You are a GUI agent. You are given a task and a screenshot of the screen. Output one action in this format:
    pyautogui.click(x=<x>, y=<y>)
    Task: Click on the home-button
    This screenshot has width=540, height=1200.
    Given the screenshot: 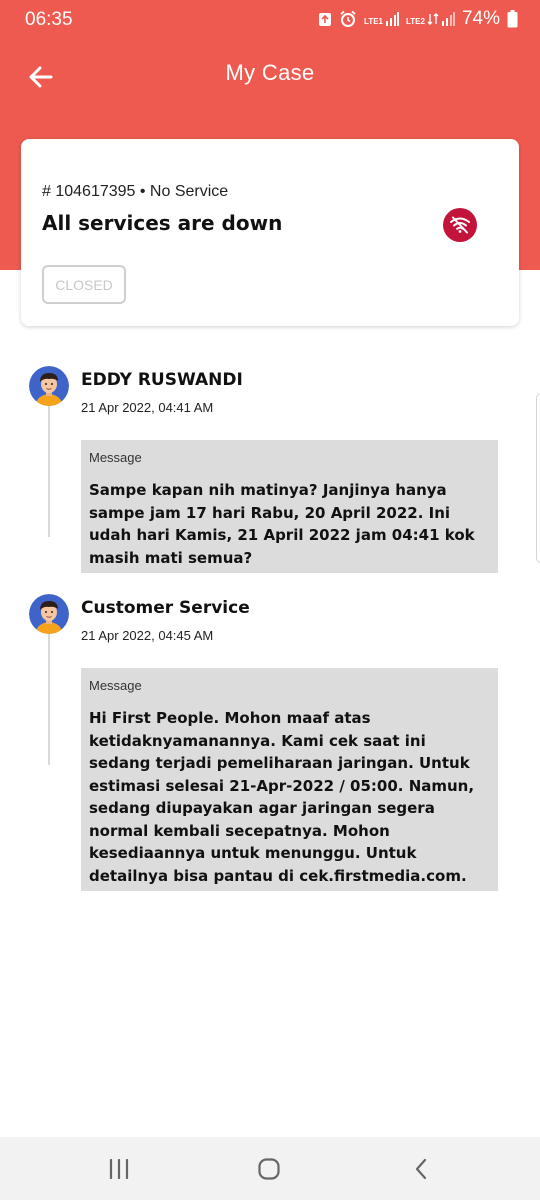 What is the action you would take?
    pyautogui.click(x=269, y=1169)
    